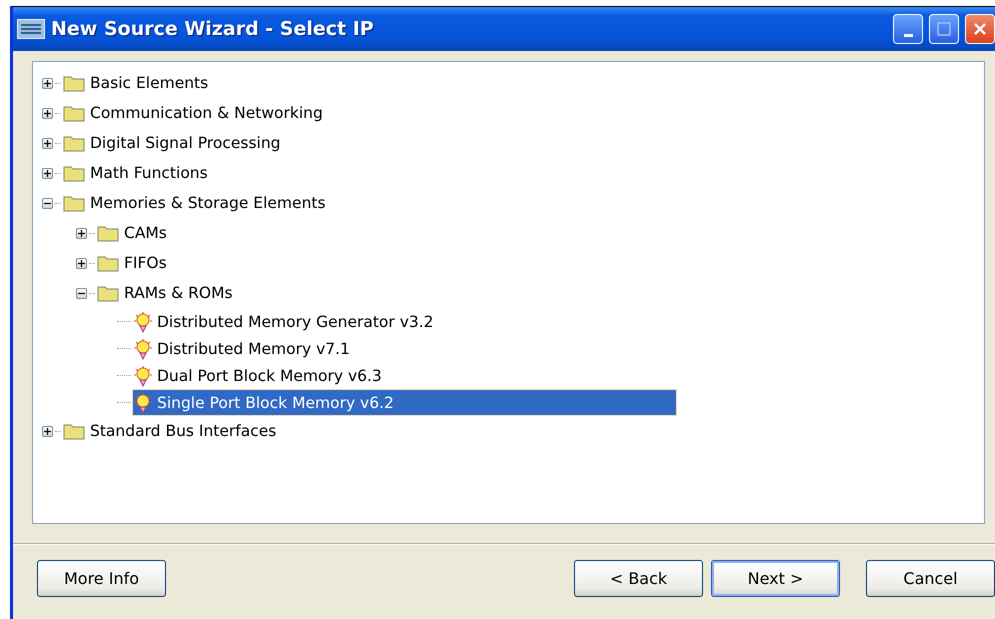 The height and width of the screenshot is (619, 995). What do you see at coordinates (185, 143) in the screenshot?
I see `folder-label: Digital Signal Processing` at bounding box center [185, 143].